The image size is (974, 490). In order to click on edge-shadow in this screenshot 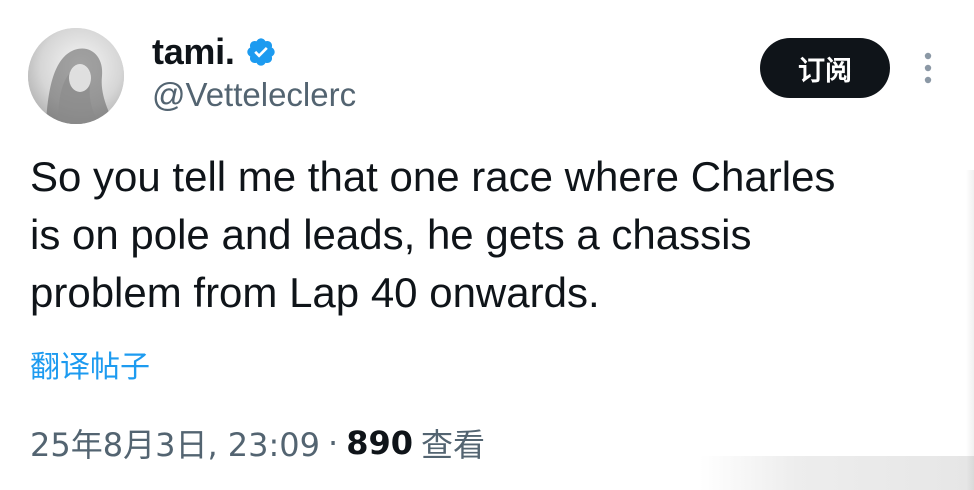, I will do `click(970, 330)`.